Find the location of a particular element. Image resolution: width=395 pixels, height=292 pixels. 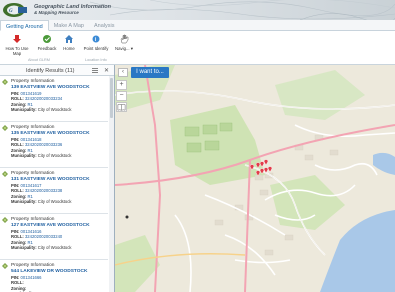

pin-value: 001341618 is located at coordinates (31, 139).